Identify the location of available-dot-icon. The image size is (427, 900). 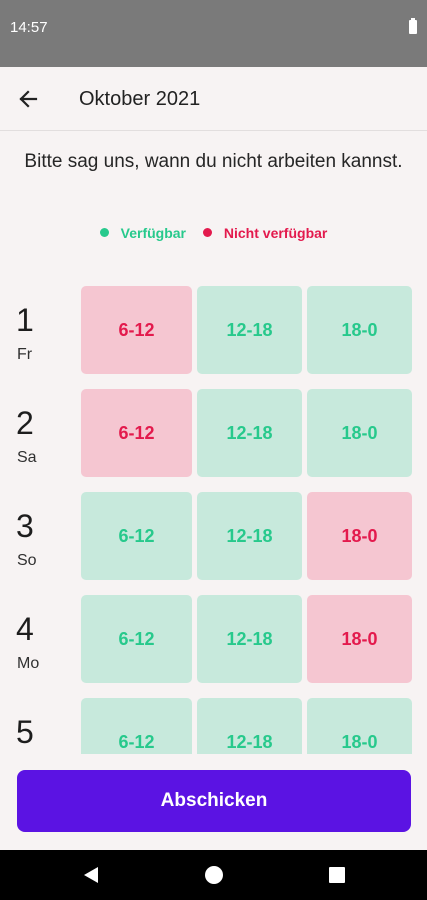
(104, 232).